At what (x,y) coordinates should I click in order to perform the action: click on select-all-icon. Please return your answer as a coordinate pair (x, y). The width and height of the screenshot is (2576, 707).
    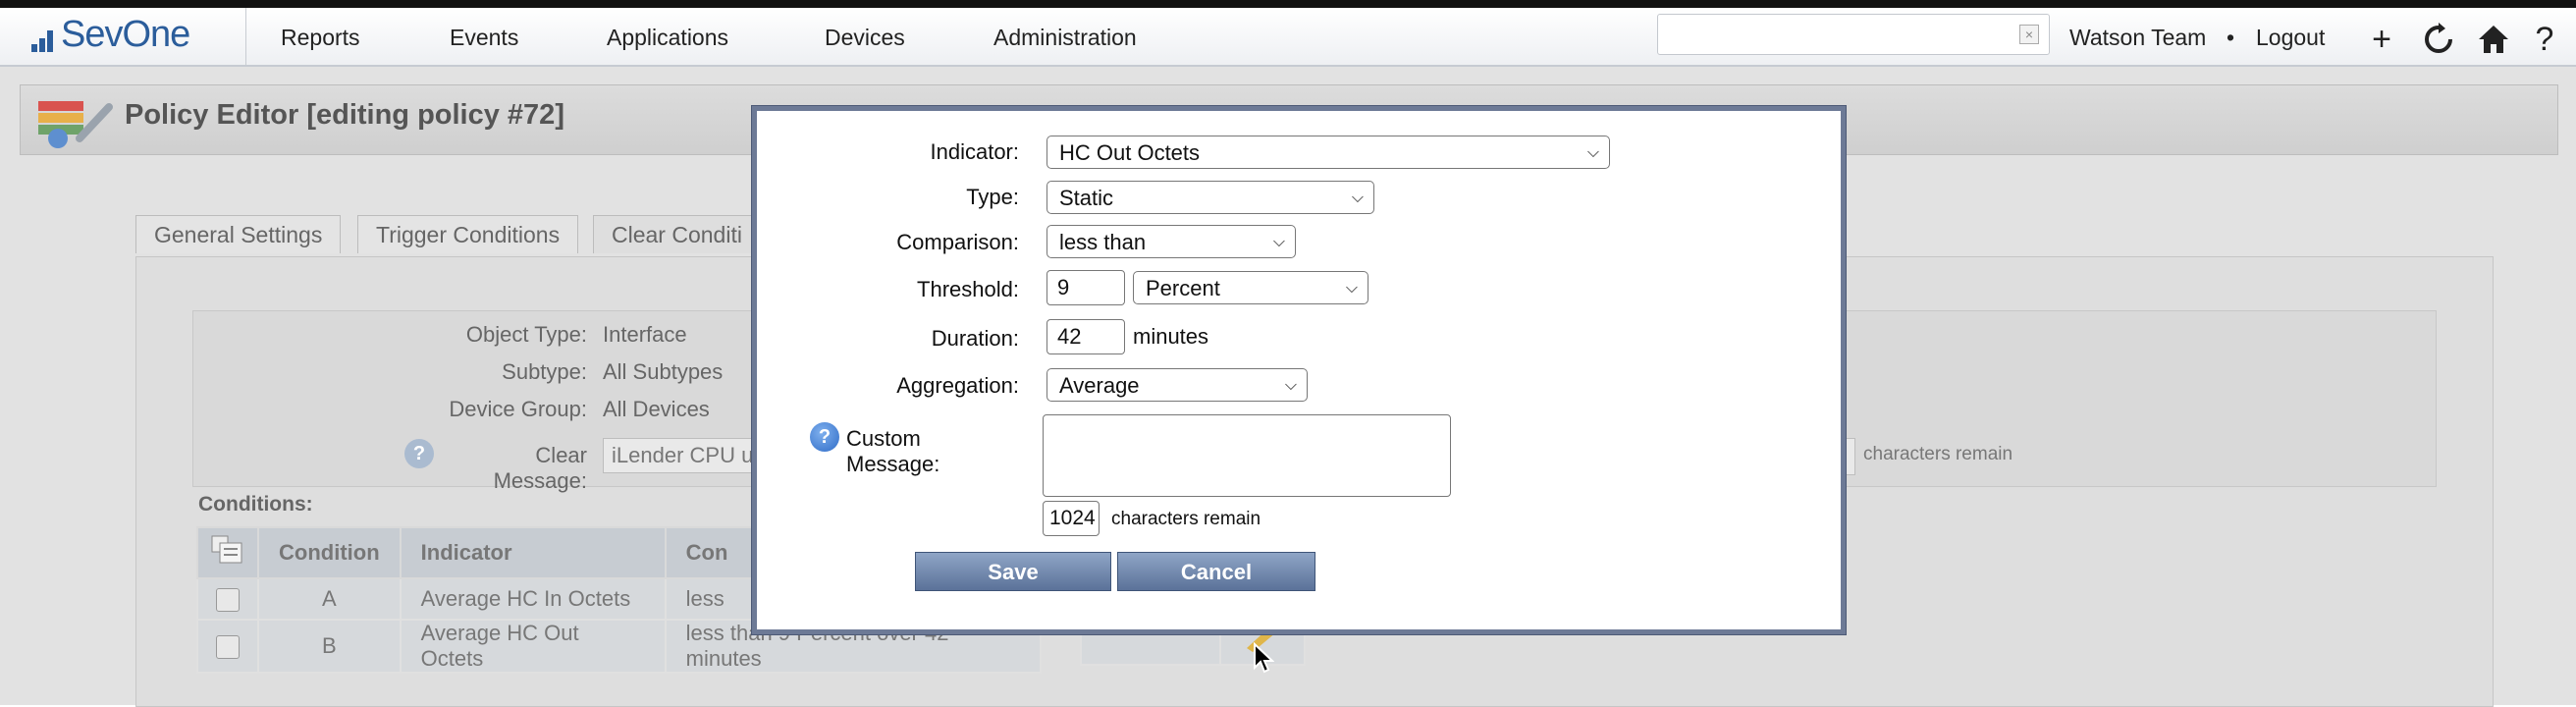
    Looking at the image, I should click on (227, 550).